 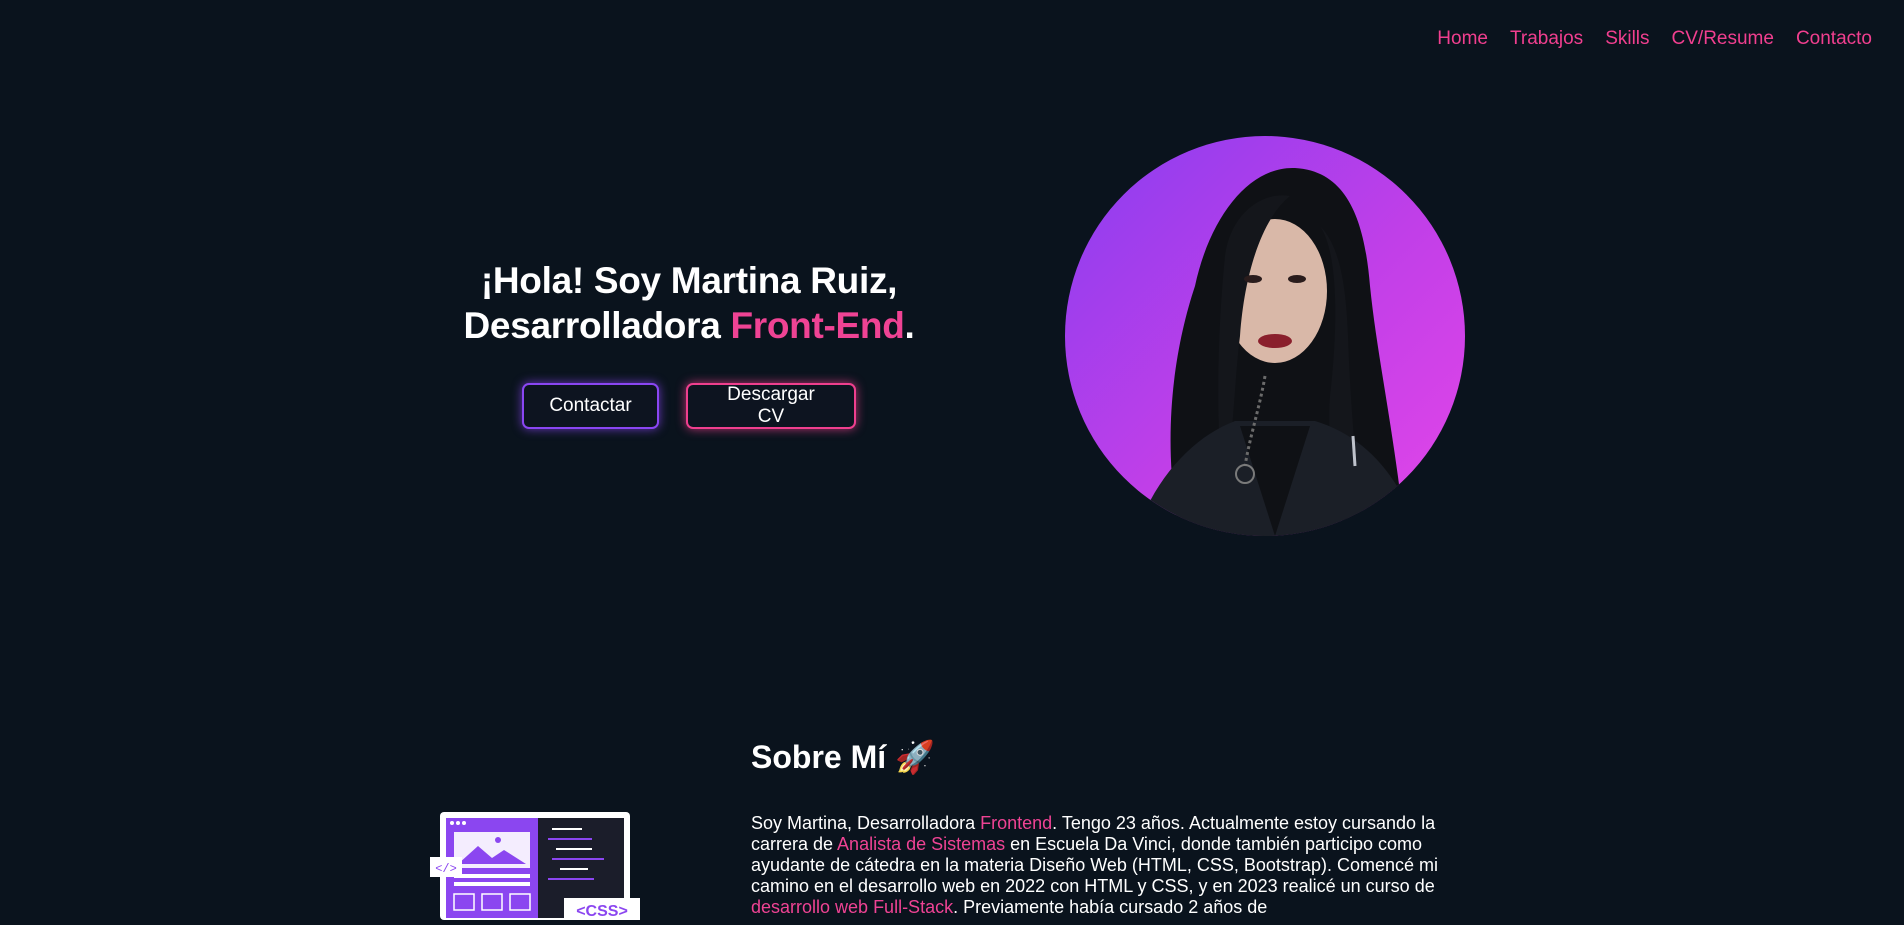 I want to click on about-highlight-analista: Analista de Sistemas, so click(x=921, y=844).